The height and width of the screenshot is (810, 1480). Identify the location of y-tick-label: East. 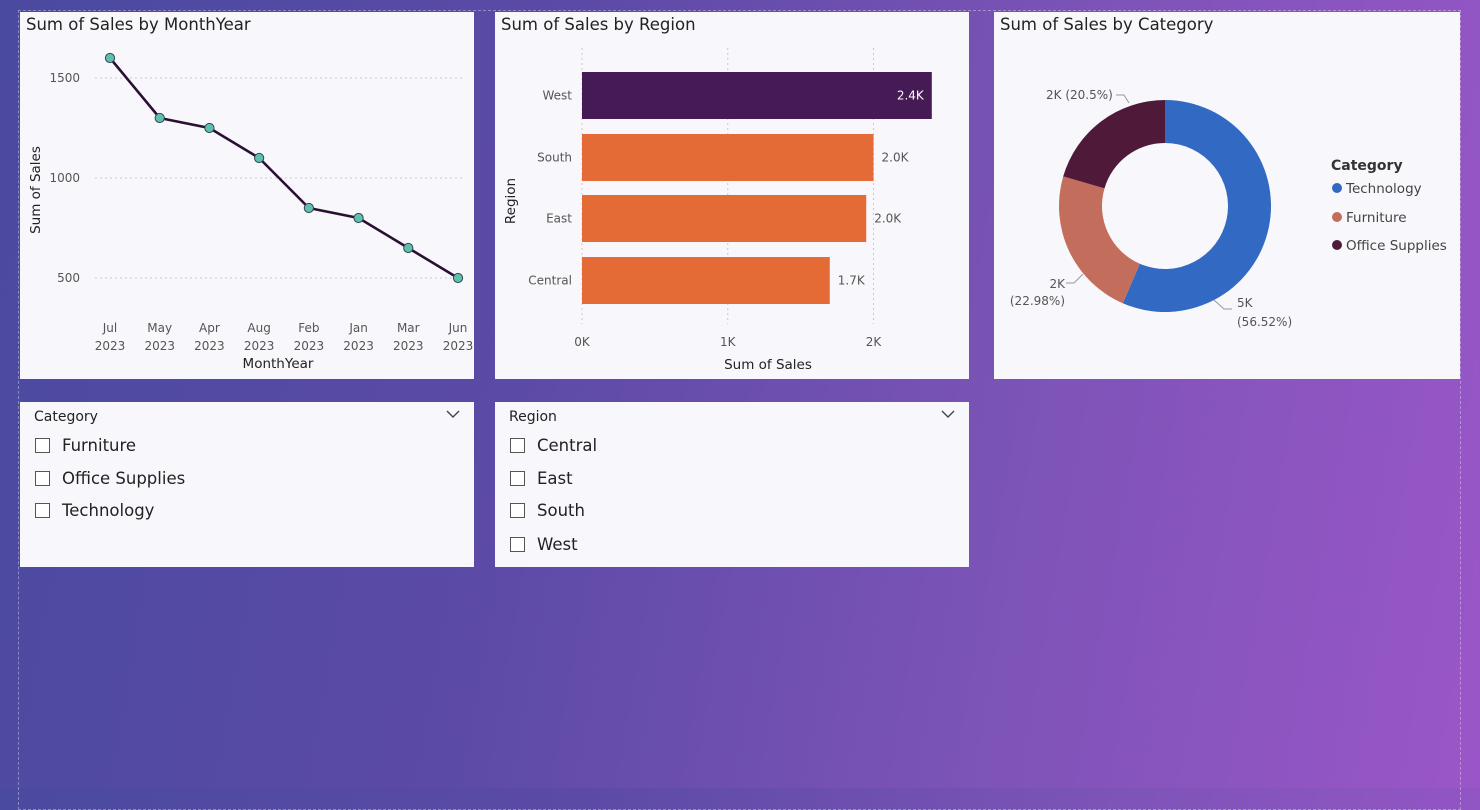
(559, 219).